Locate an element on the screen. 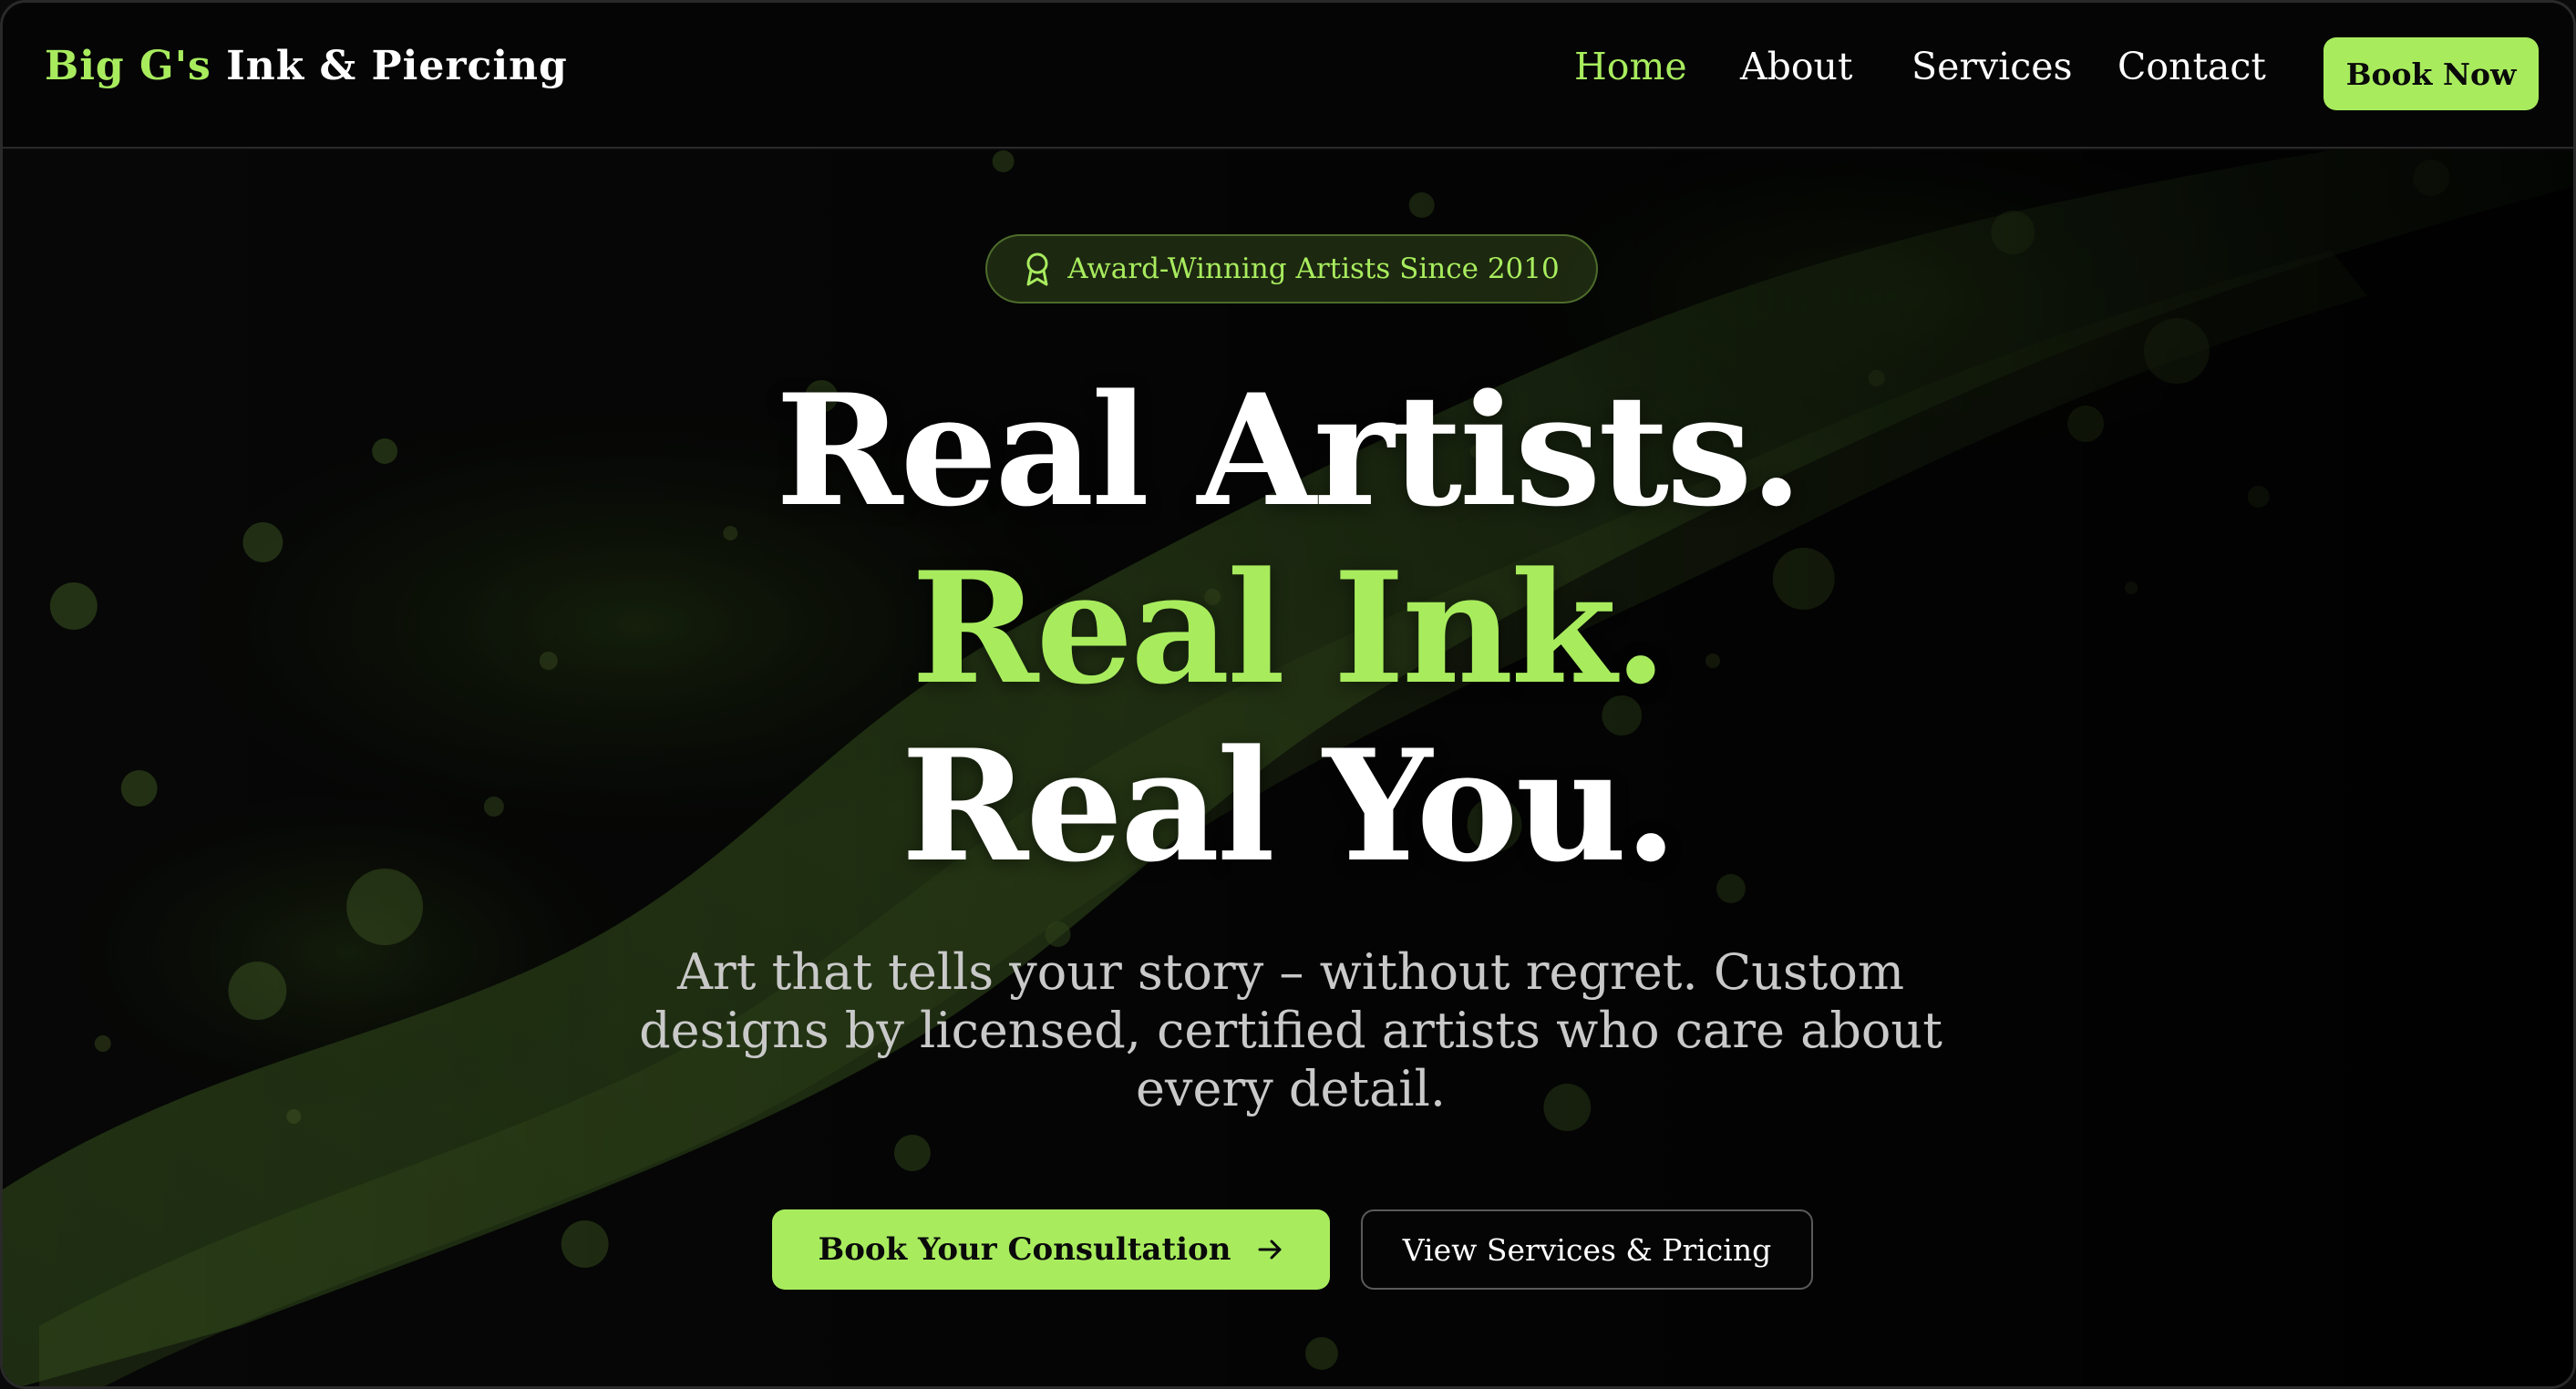  view-services-button: View Services & Pricing is located at coordinates (1587, 1249).